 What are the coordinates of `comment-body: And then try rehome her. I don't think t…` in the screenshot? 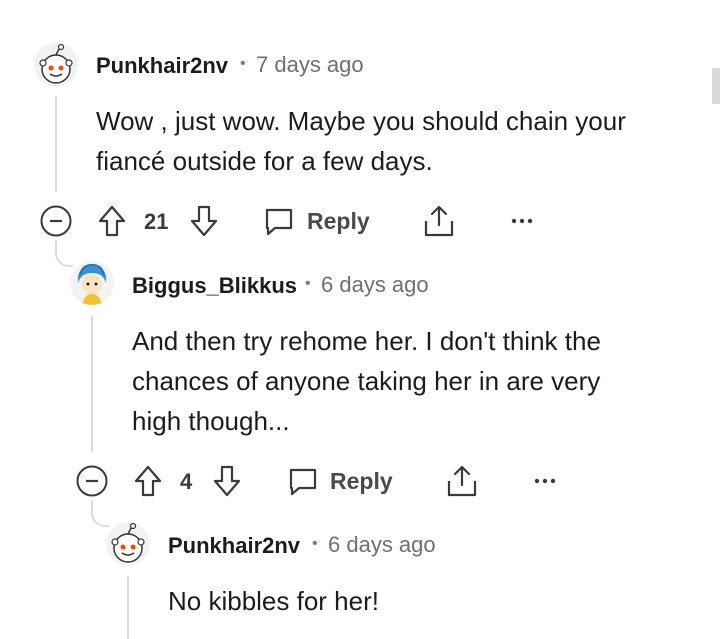 It's located at (366, 381).